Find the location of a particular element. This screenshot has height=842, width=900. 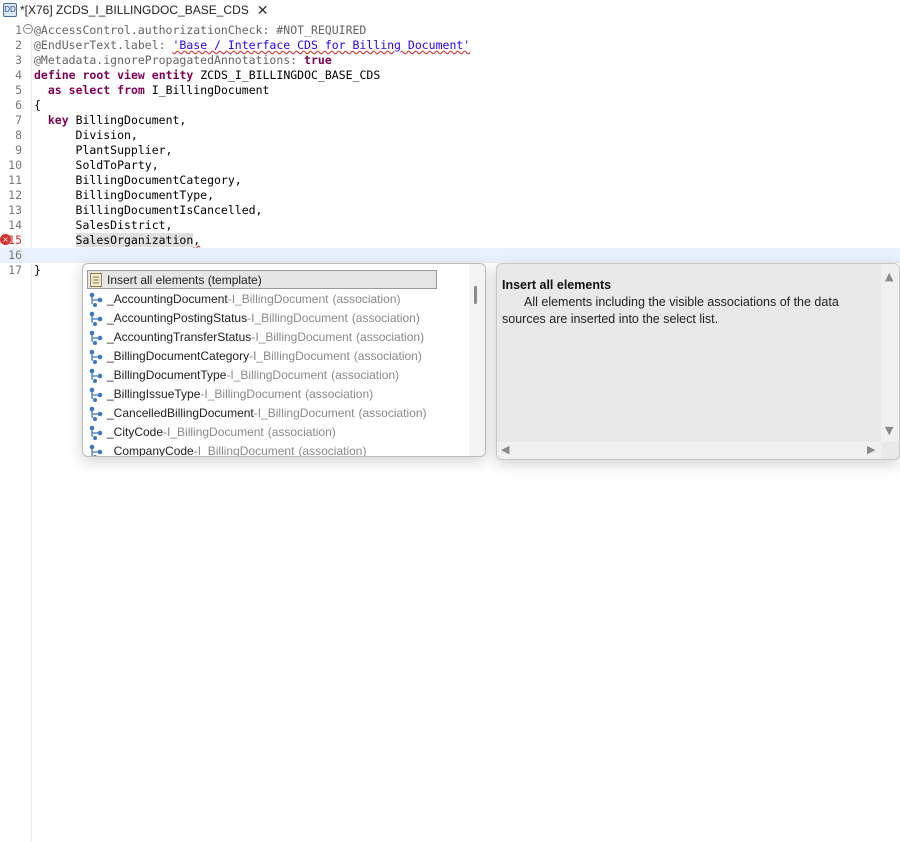

scrollbar-thumb is located at coordinates (475, 295).